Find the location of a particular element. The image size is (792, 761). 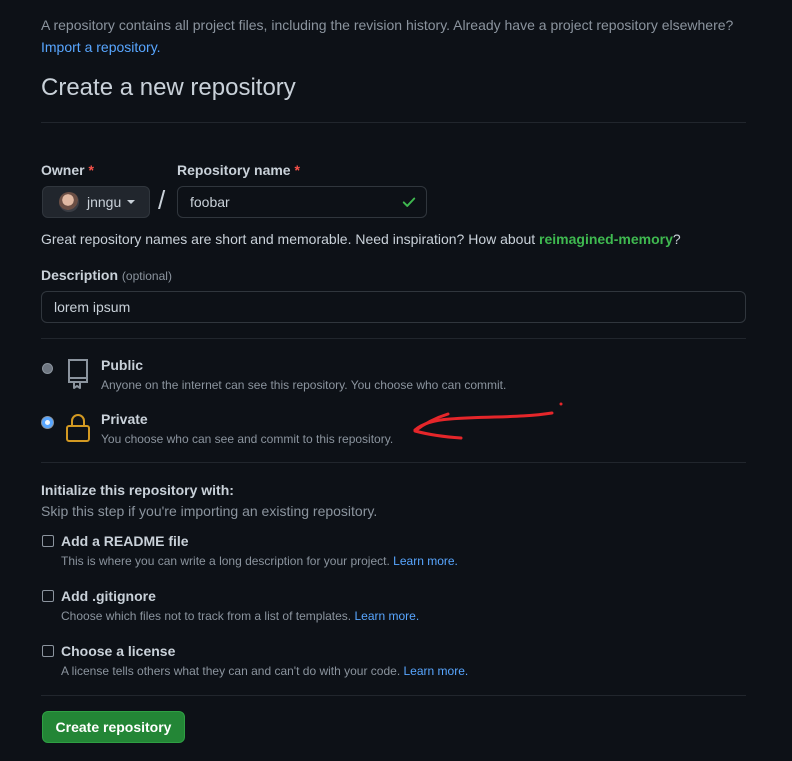

annotation-arrow-icon is located at coordinates (488, 421).